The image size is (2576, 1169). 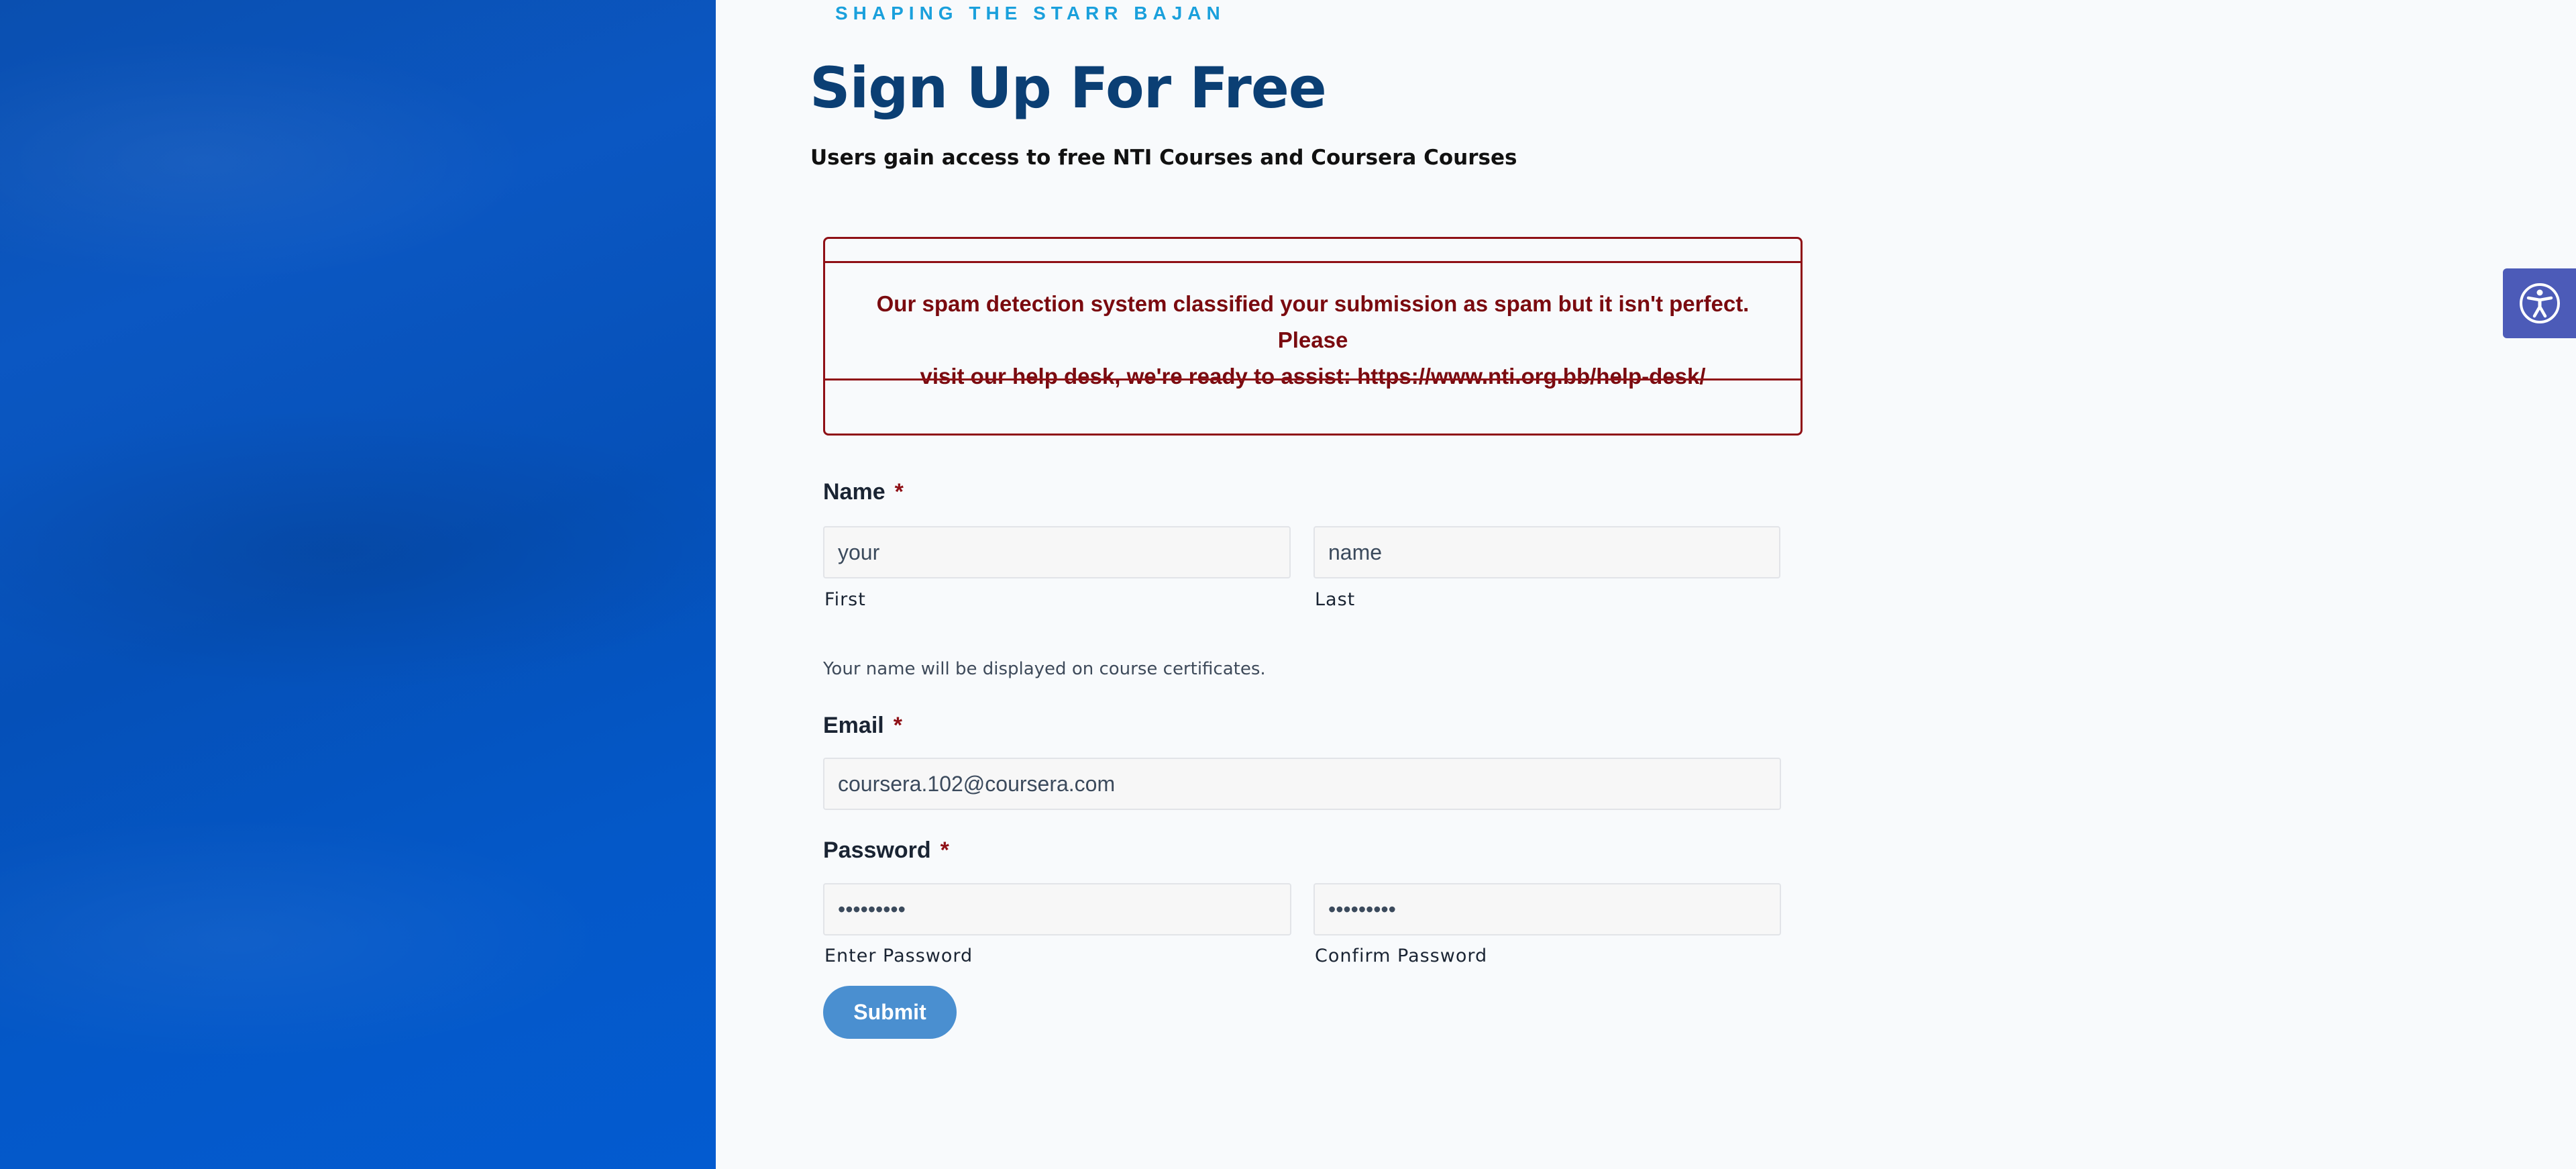 I want to click on alert-divider-bottom, so click(x=1313, y=379).